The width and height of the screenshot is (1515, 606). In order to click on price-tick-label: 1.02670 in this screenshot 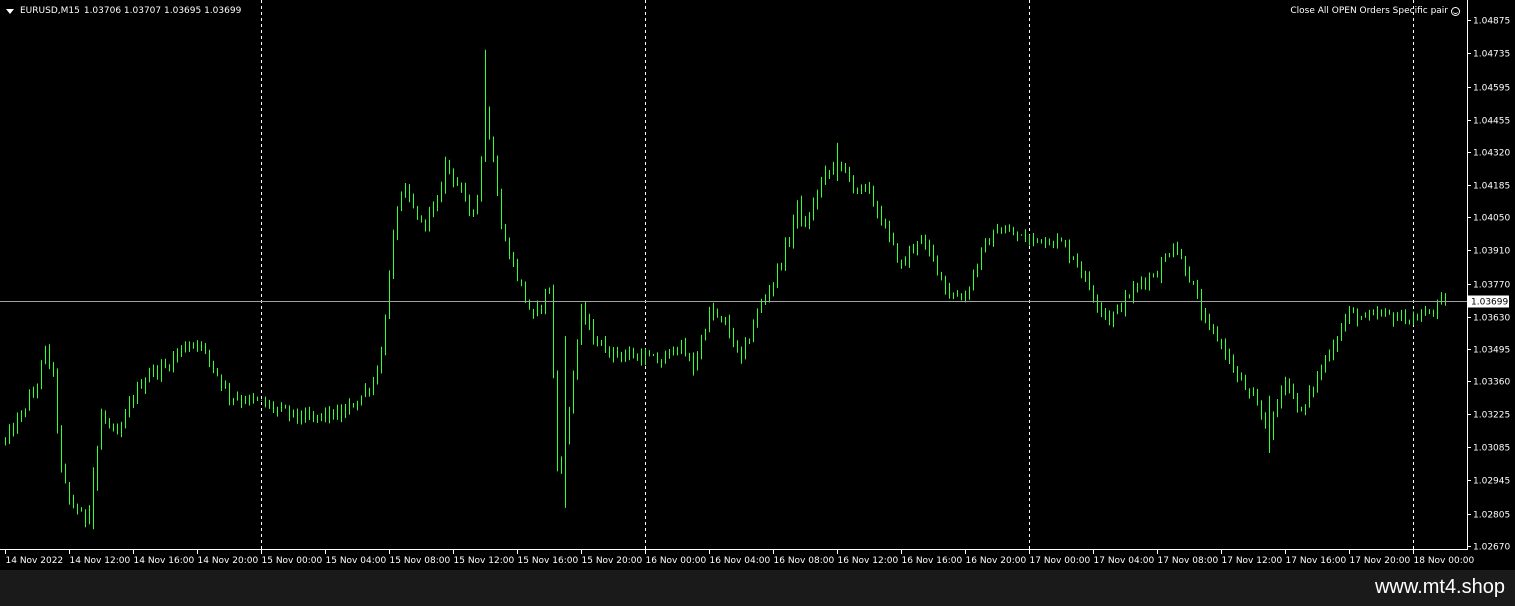, I will do `click(1491, 548)`.